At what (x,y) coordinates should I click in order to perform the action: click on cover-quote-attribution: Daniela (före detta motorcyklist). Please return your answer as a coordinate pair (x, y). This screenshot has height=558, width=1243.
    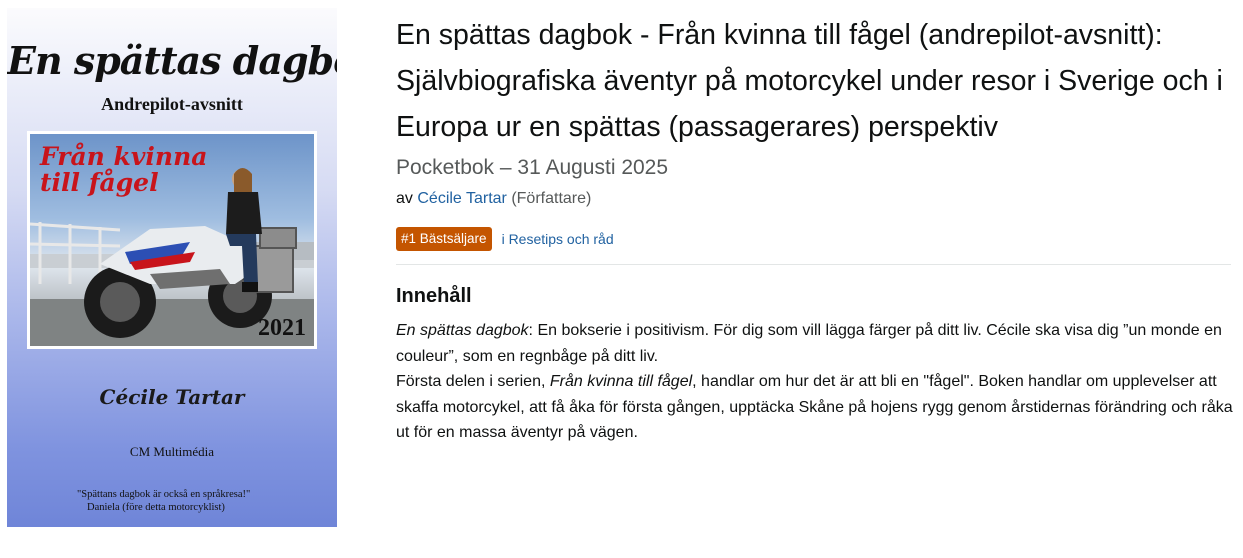
    Looking at the image, I should click on (156, 507).